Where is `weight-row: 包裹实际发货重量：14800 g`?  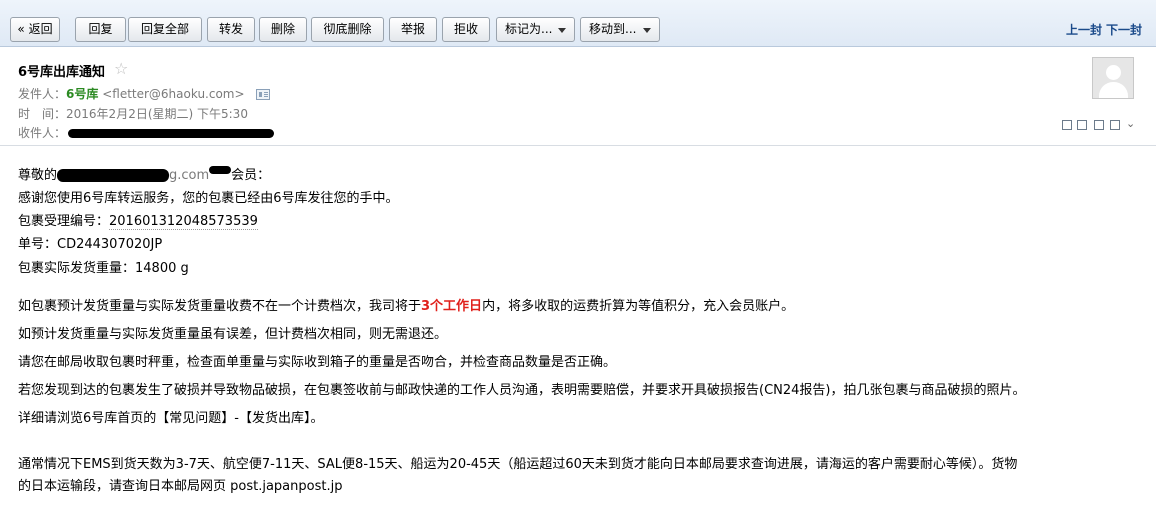 weight-row: 包裹实际发货重量：14800 g is located at coordinates (103, 266).